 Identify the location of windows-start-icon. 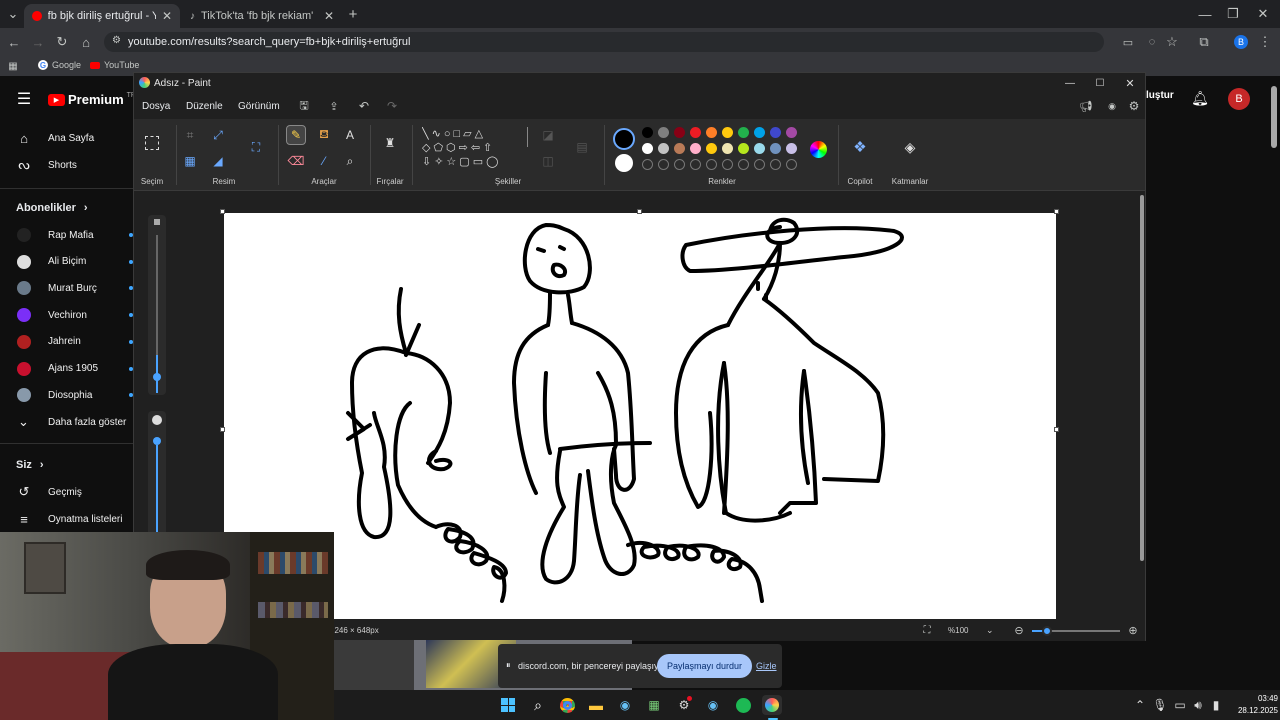
(508, 705).